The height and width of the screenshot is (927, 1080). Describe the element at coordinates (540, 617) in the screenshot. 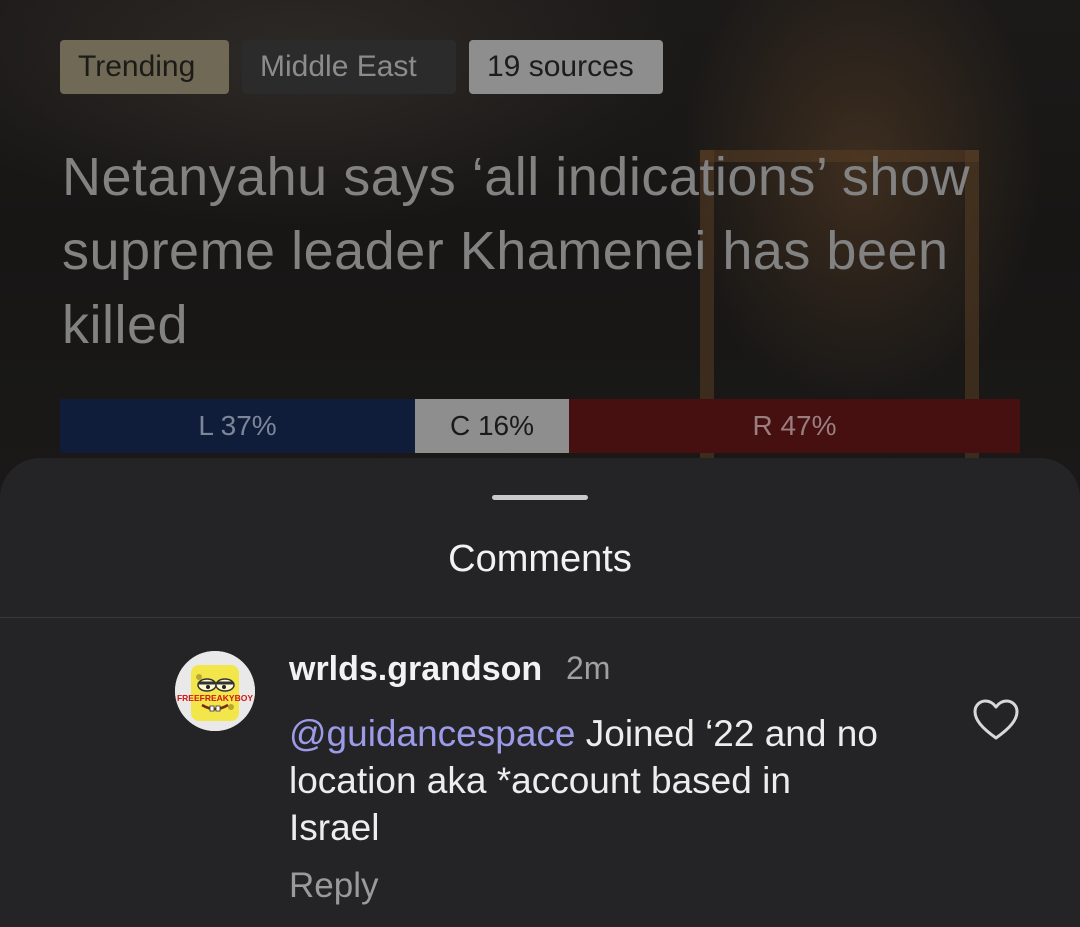

I see `divider` at that location.